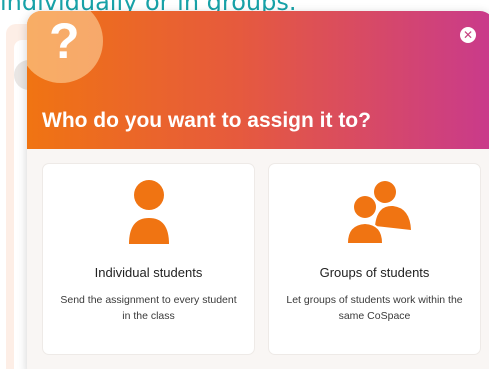 This screenshot has width=489, height=369. I want to click on modal-title: Who do you want to assign it to?, so click(206, 120).